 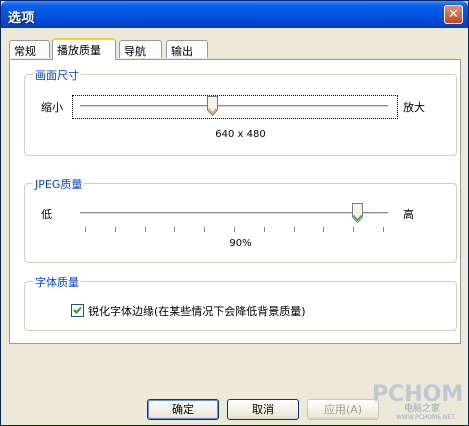 I want to click on sharpen-font-checkbox, so click(x=77, y=310).